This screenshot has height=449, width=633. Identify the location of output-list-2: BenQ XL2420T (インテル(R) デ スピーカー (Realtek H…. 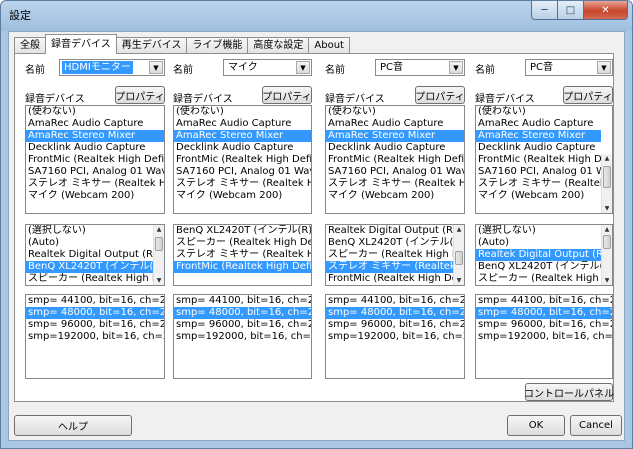
(242, 255).